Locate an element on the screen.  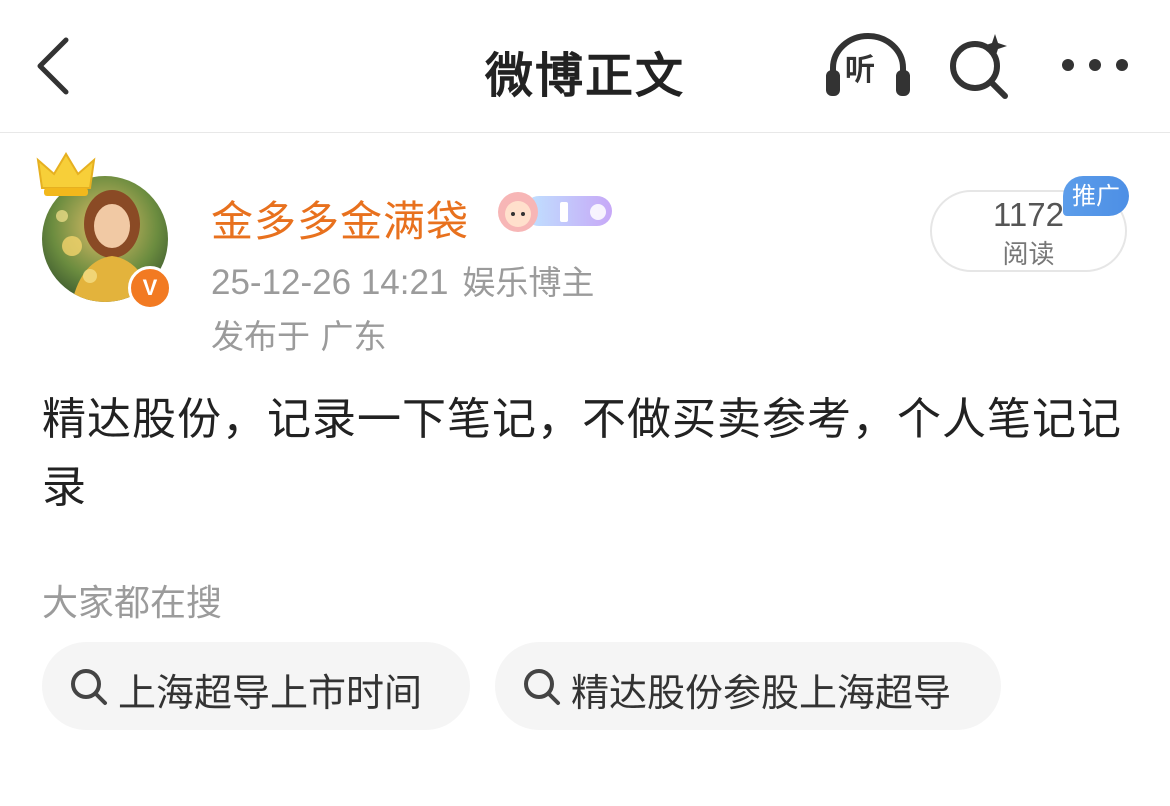
search-button is located at coordinates (980, 65).